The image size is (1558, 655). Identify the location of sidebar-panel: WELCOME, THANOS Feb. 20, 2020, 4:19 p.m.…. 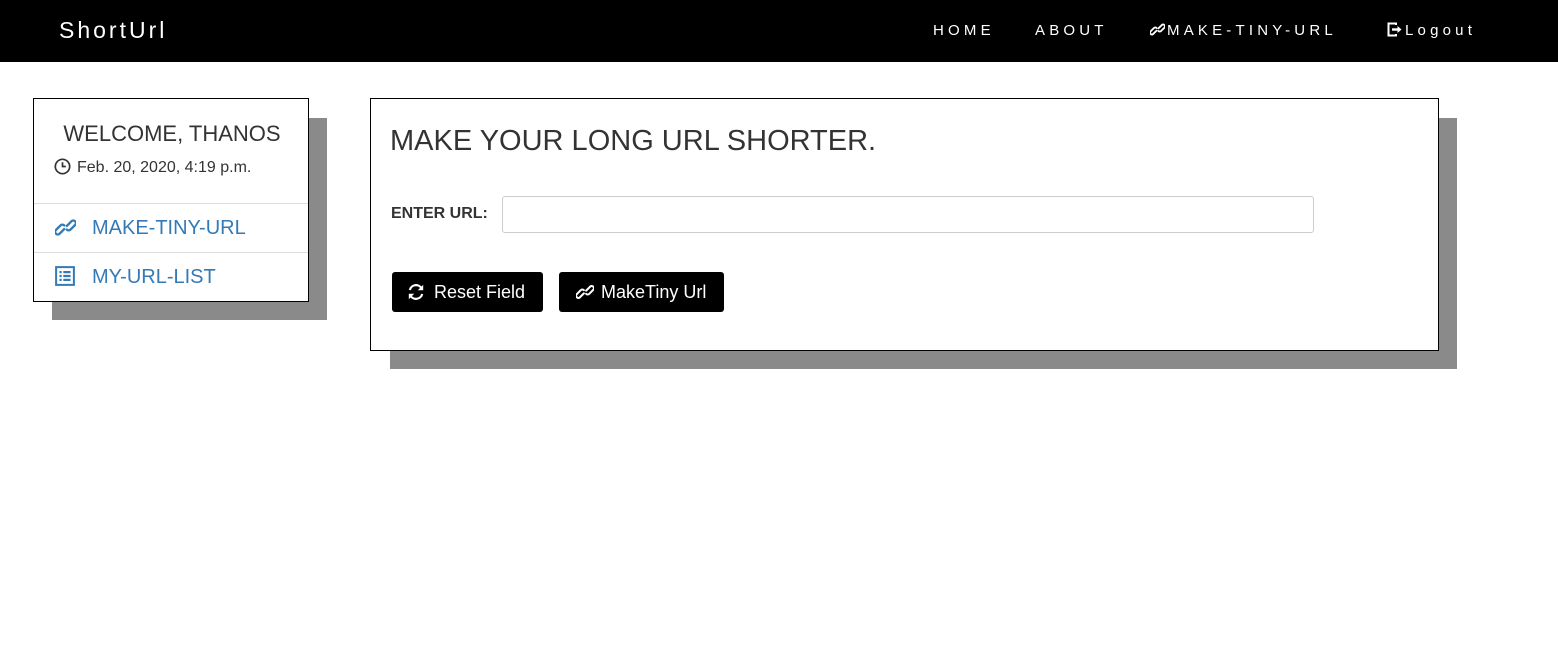
(171, 200).